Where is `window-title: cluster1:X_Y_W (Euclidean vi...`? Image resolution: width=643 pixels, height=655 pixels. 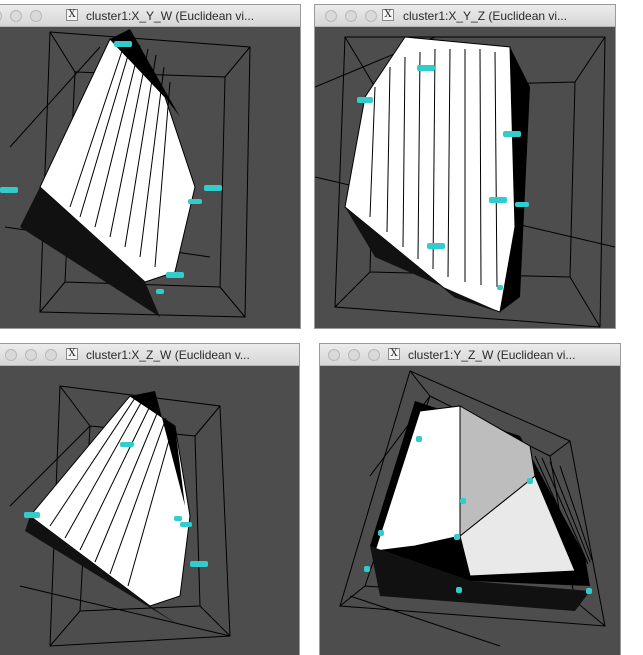
window-title: cluster1:X_Y_W (Euclidean vi... is located at coordinates (170, 16).